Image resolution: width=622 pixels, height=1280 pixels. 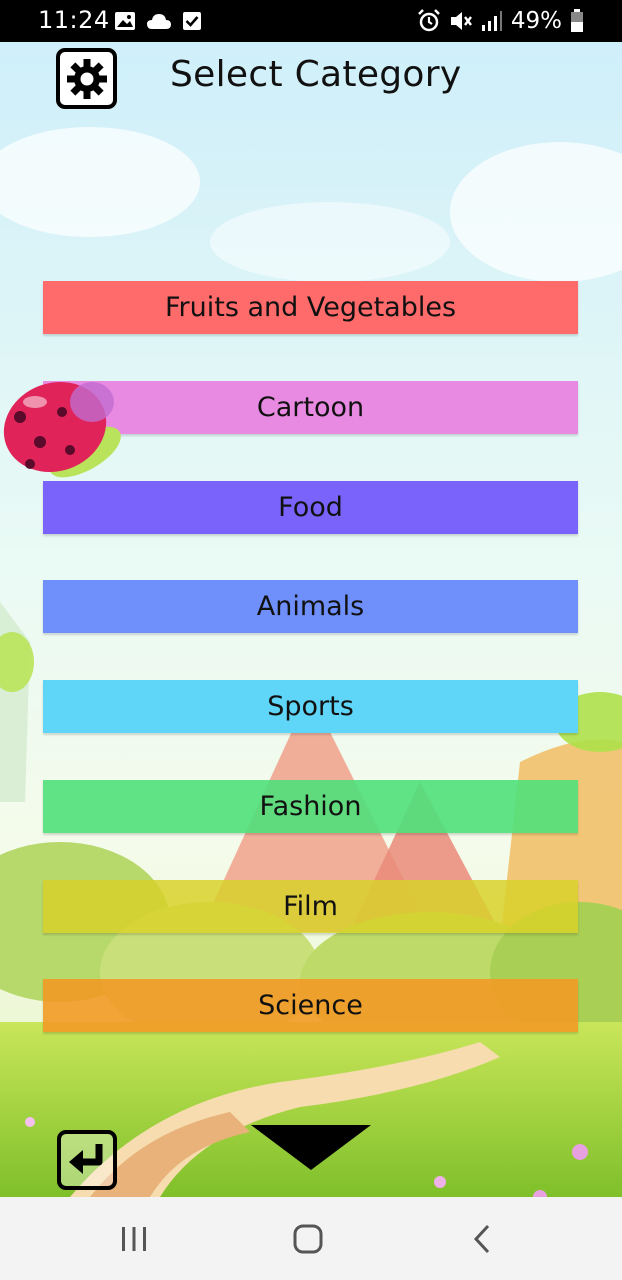 I want to click on category-label: Food, so click(x=310, y=507).